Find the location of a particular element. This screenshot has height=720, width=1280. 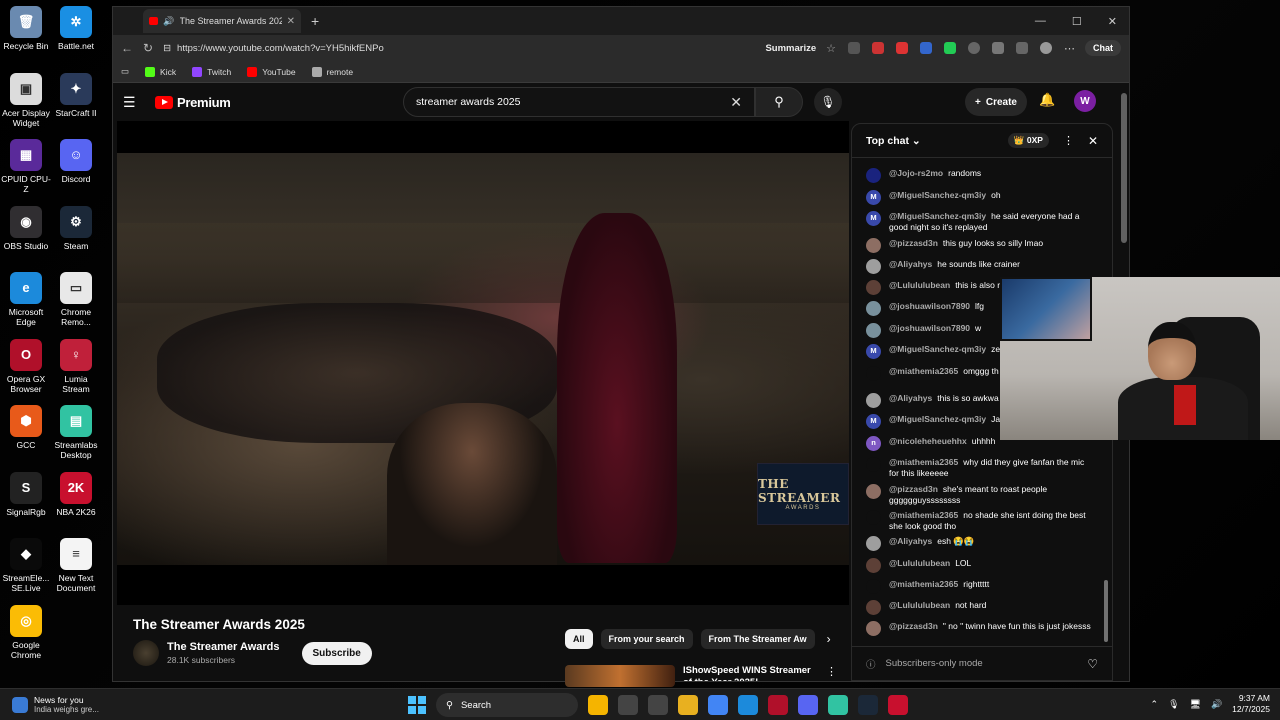

channel-avatar is located at coordinates (146, 653).